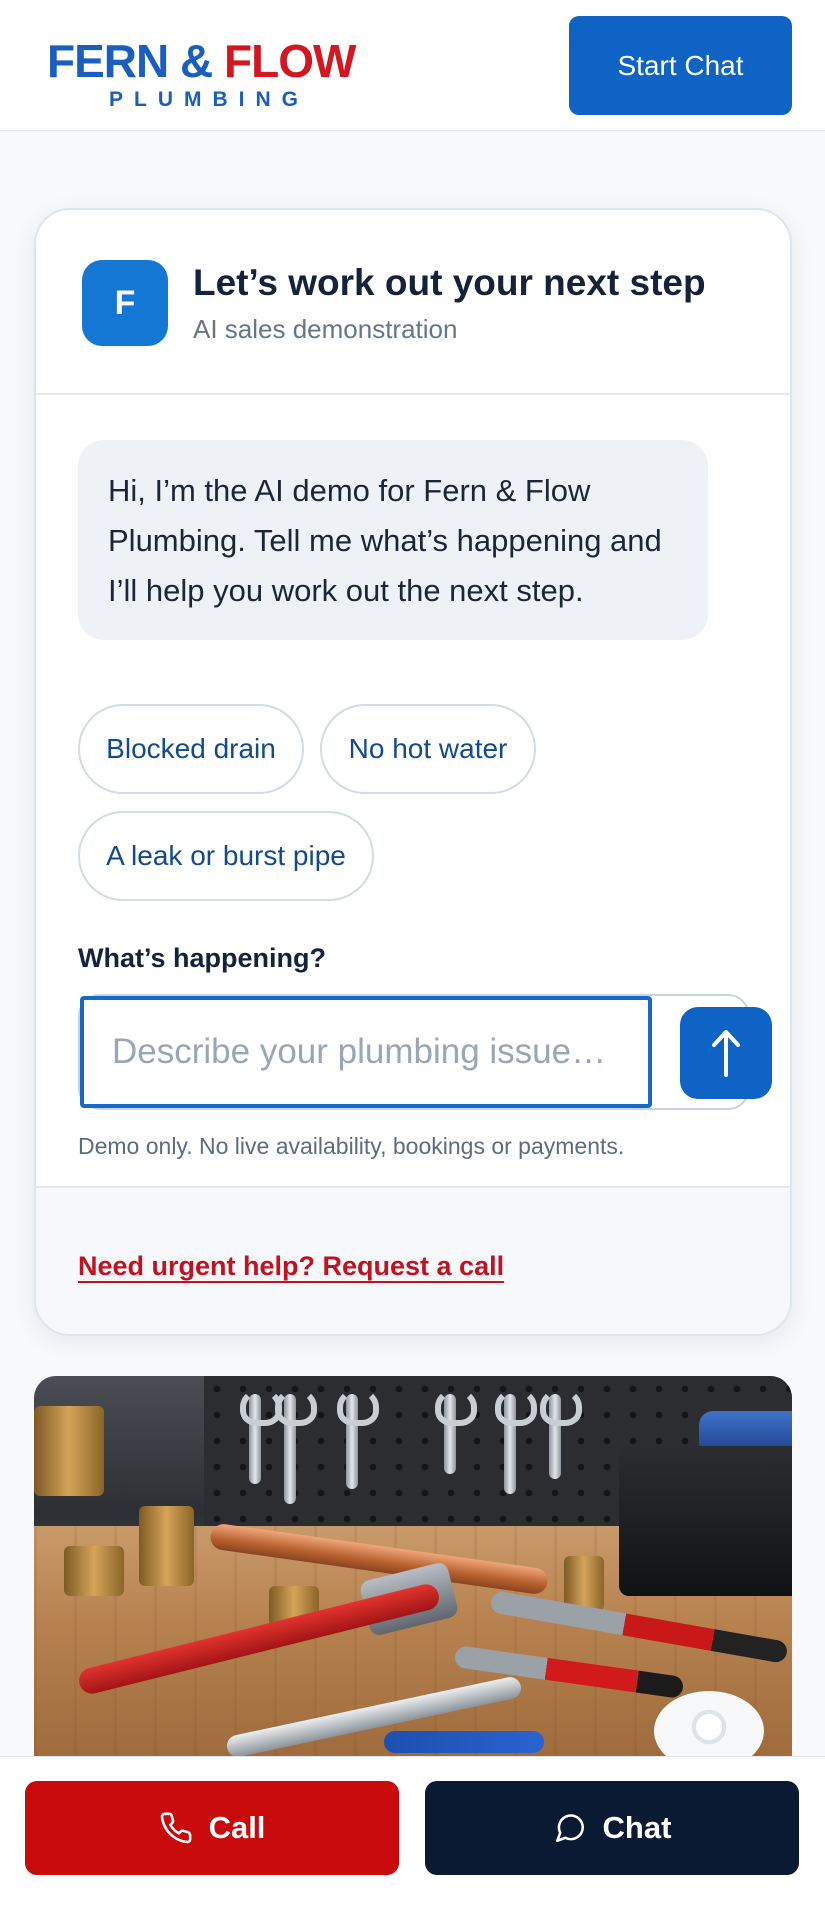 Image resolution: width=825 pixels, height=1906 pixels. What do you see at coordinates (176, 1828) in the screenshot?
I see `phone-icon` at bounding box center [176, 1828].